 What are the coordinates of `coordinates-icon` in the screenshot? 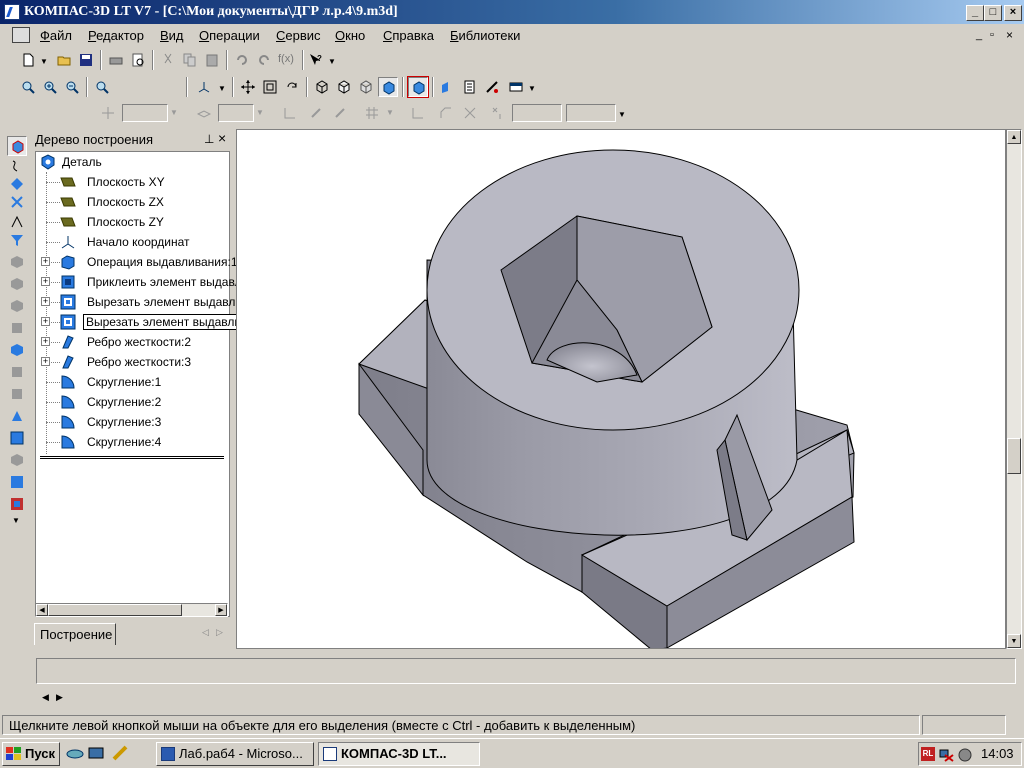 It's located at (498, 113).